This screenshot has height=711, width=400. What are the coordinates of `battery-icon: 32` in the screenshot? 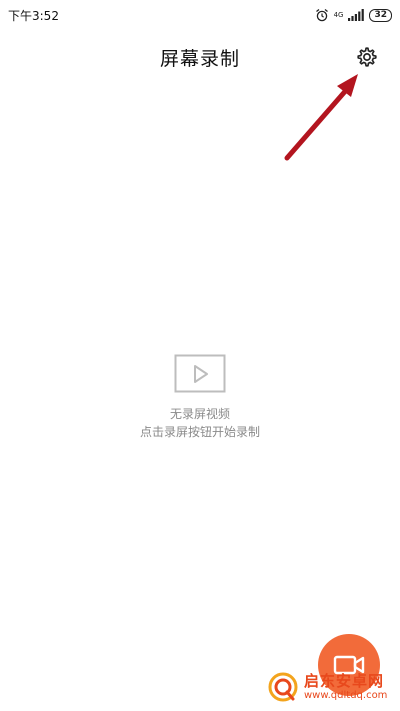 It's located at (380, 15).